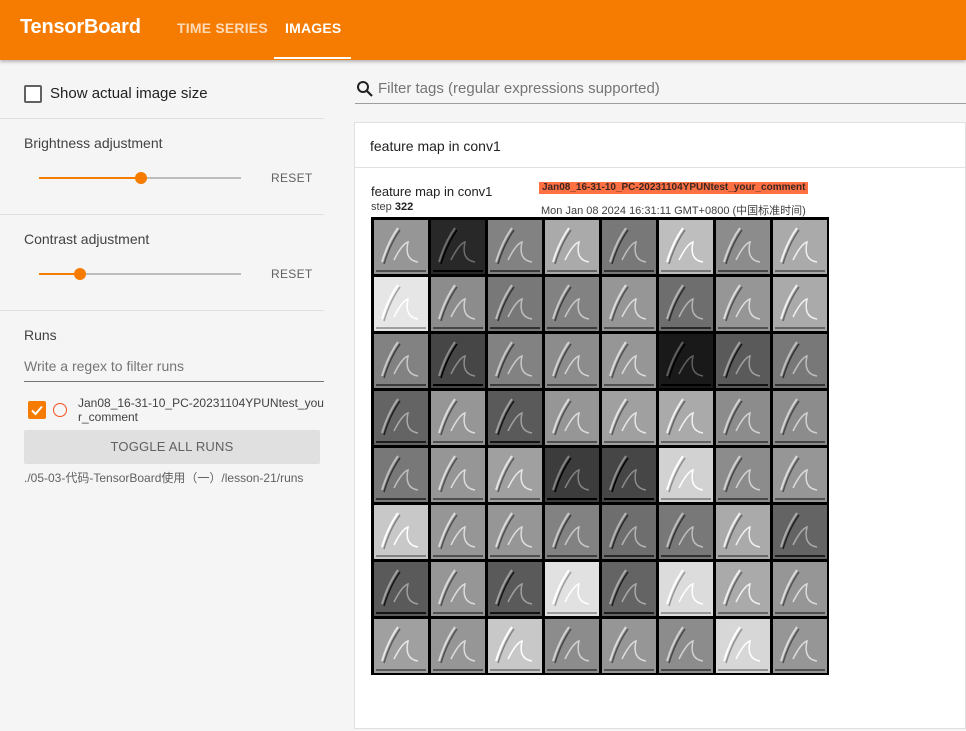 The height and width of the screenshot is (731, 966). Describe the element at coordinates (60, 410) in the screenshot. I see `run-color-icon` at that location.